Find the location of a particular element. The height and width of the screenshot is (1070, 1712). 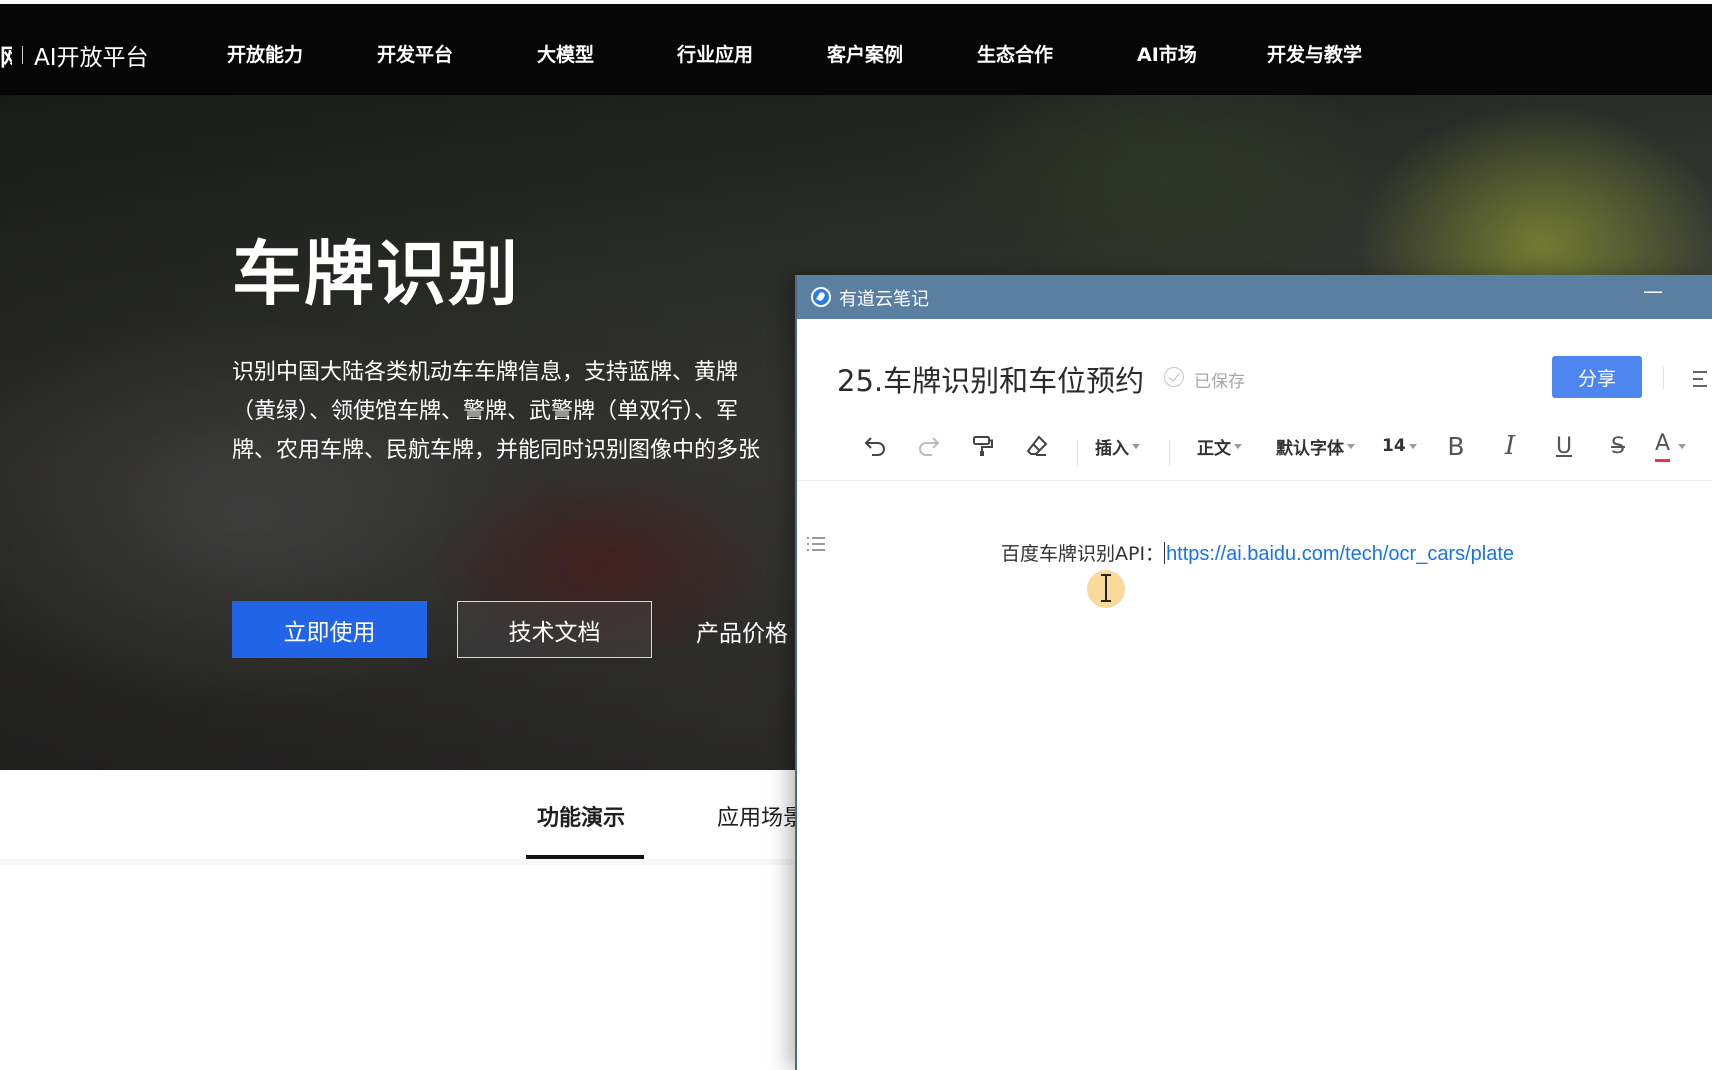

text-cursor-icon is located at coordinates (1106, 588).